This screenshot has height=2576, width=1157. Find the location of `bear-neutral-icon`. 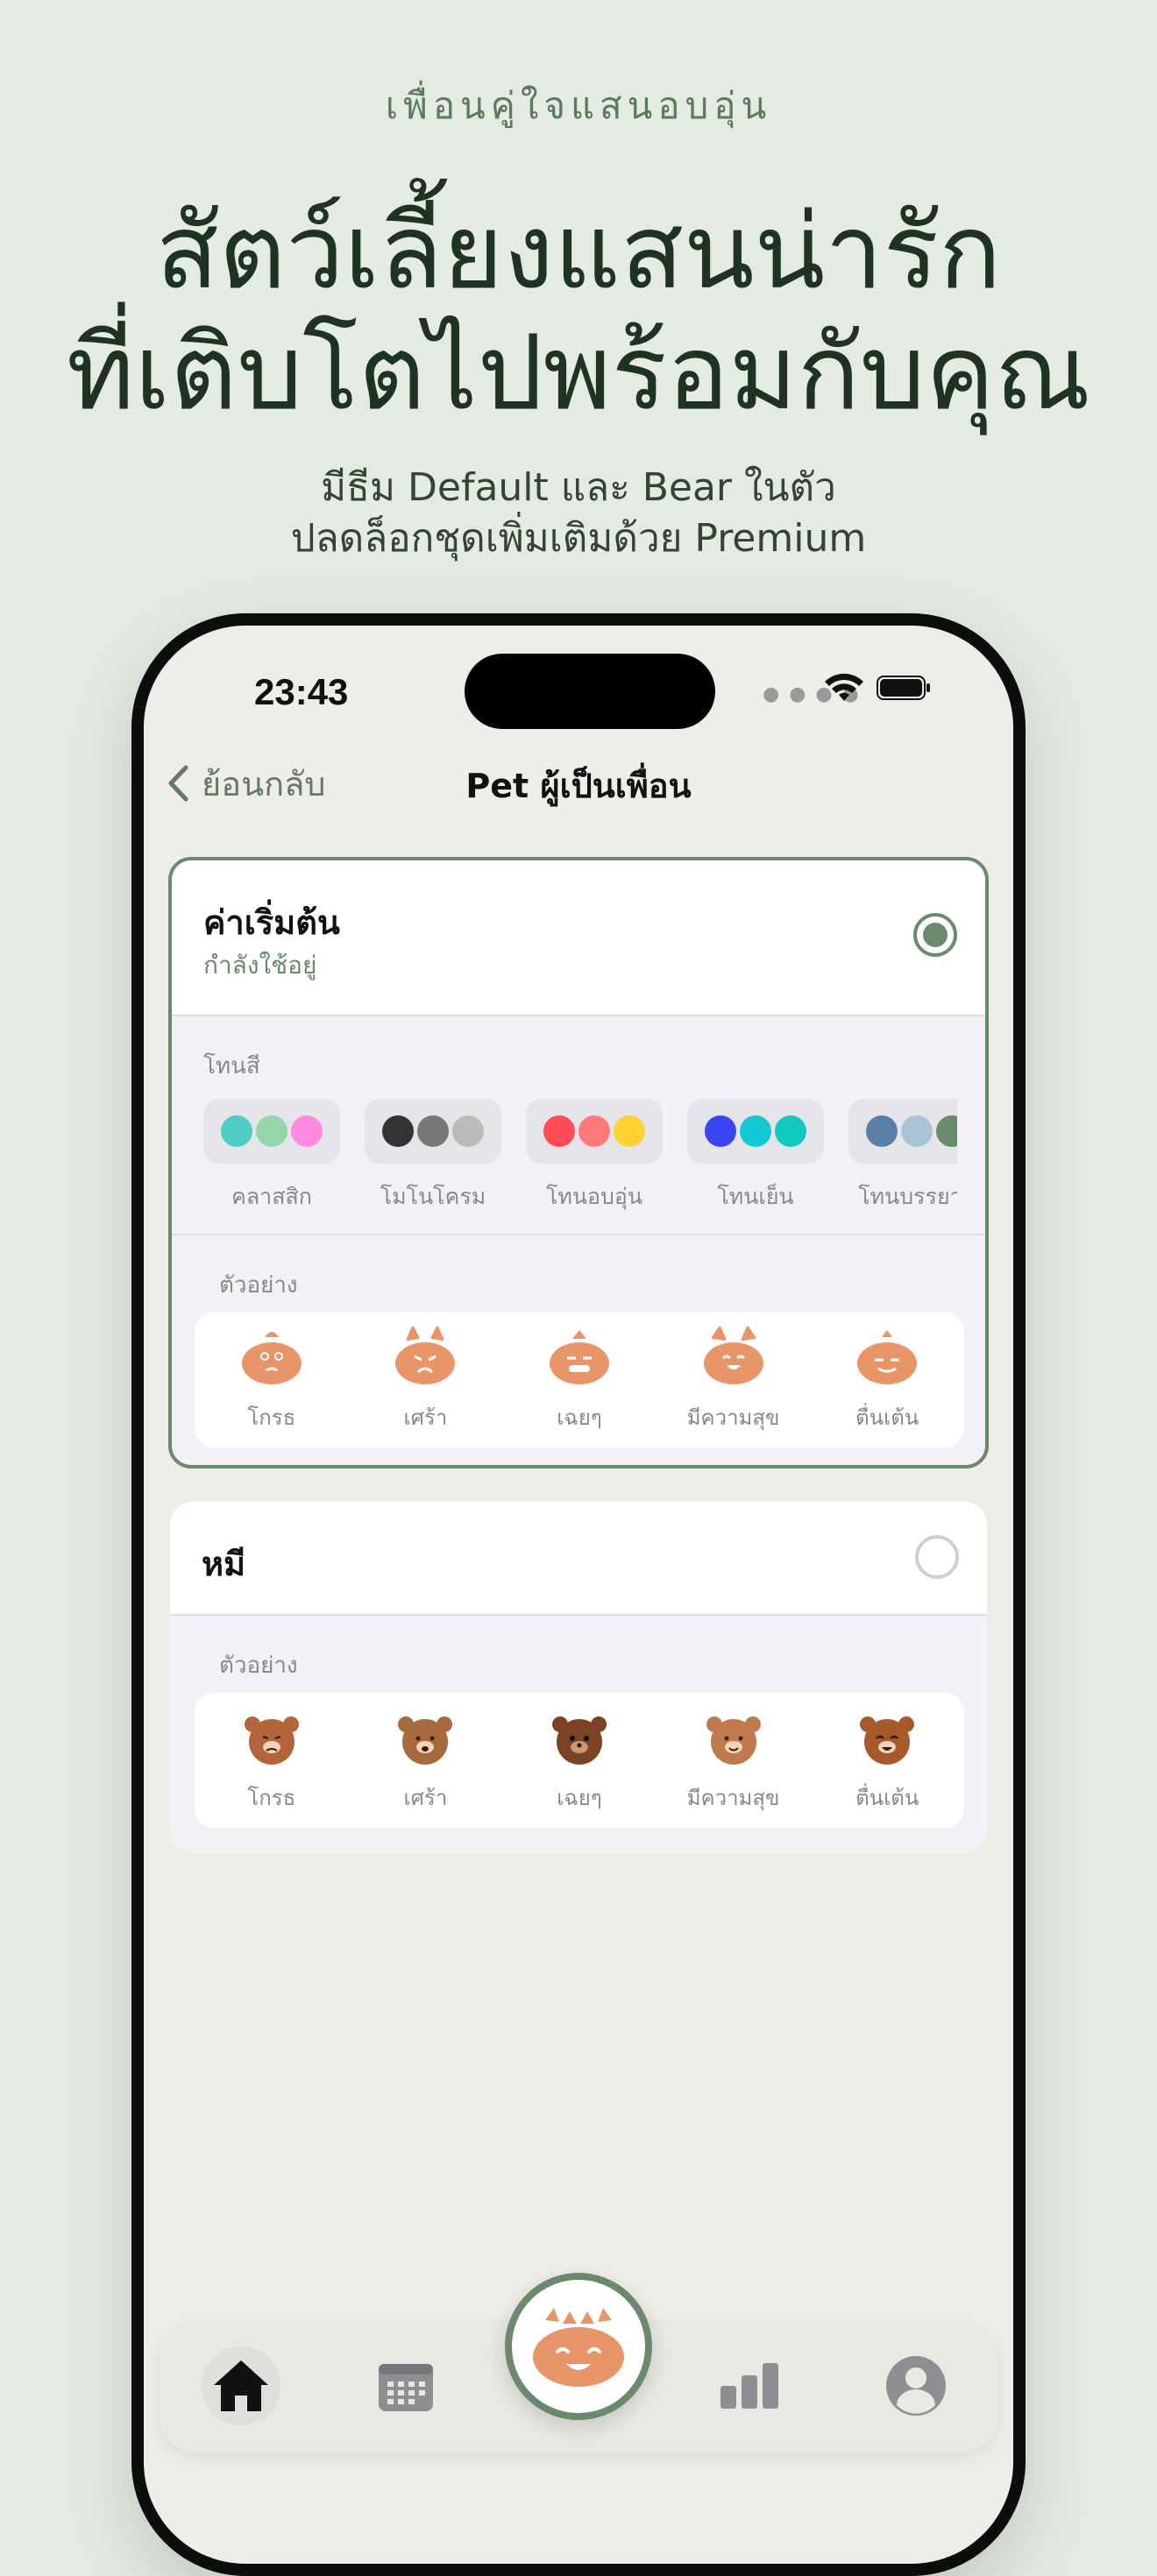

bear-neutral-icon is located at coordinates (579, 1739).